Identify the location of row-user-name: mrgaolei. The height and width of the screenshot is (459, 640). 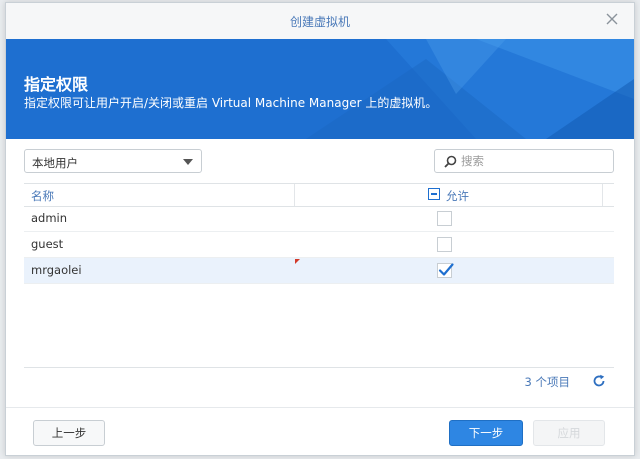
(56, 270).